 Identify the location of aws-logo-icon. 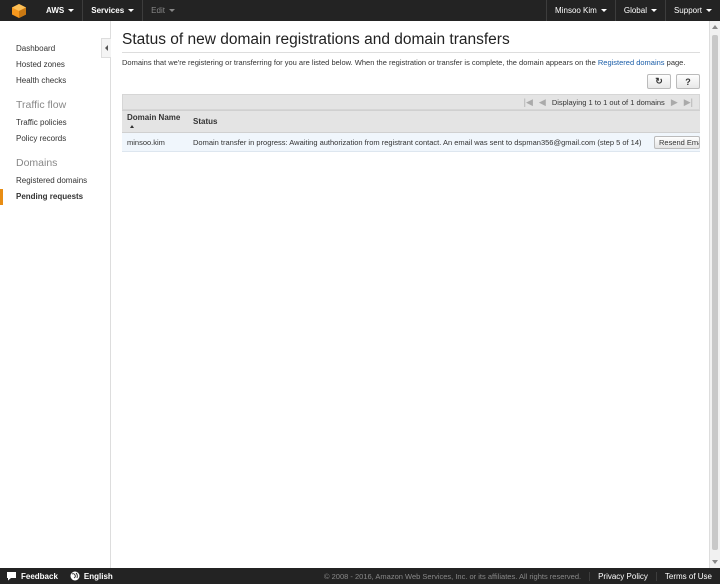
(19, 10).